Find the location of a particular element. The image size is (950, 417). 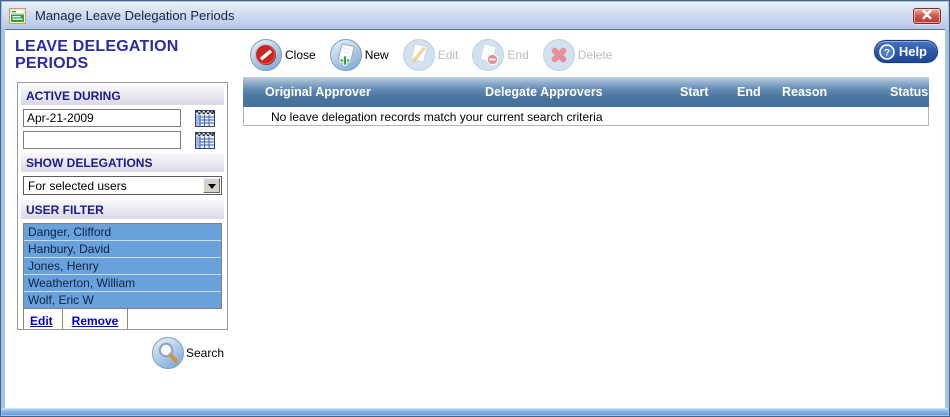

end-icon is located at coordinates (488, 55).